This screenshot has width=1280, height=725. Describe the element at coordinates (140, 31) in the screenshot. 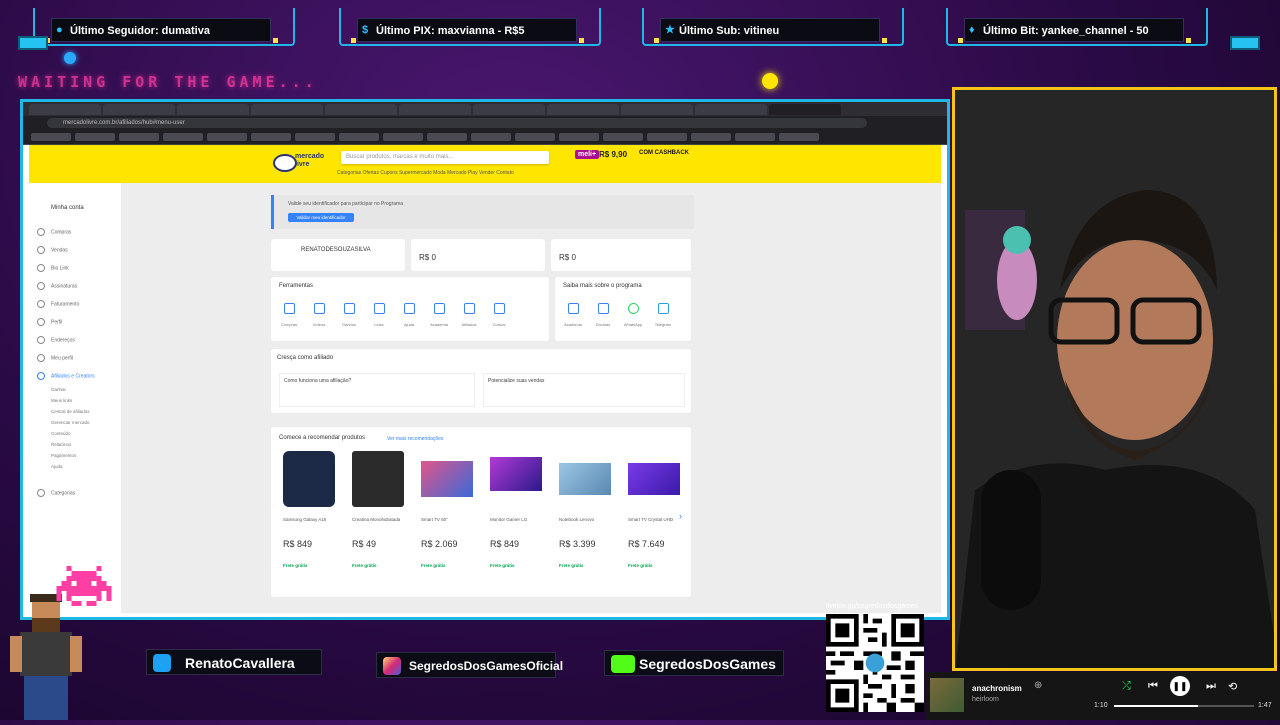

I see `alert-label: Último Seguidor: dumativa` at that location.